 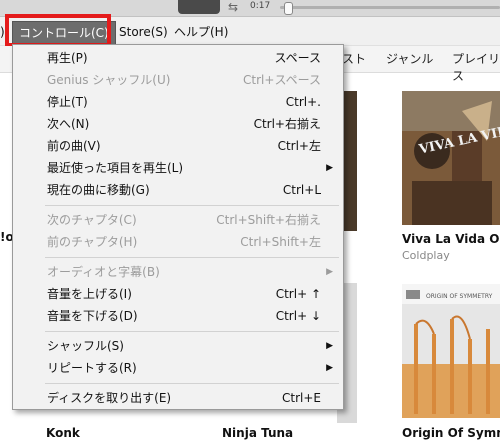 I want to click on repeat-icon: ⇆, so click(x=233, y=7).